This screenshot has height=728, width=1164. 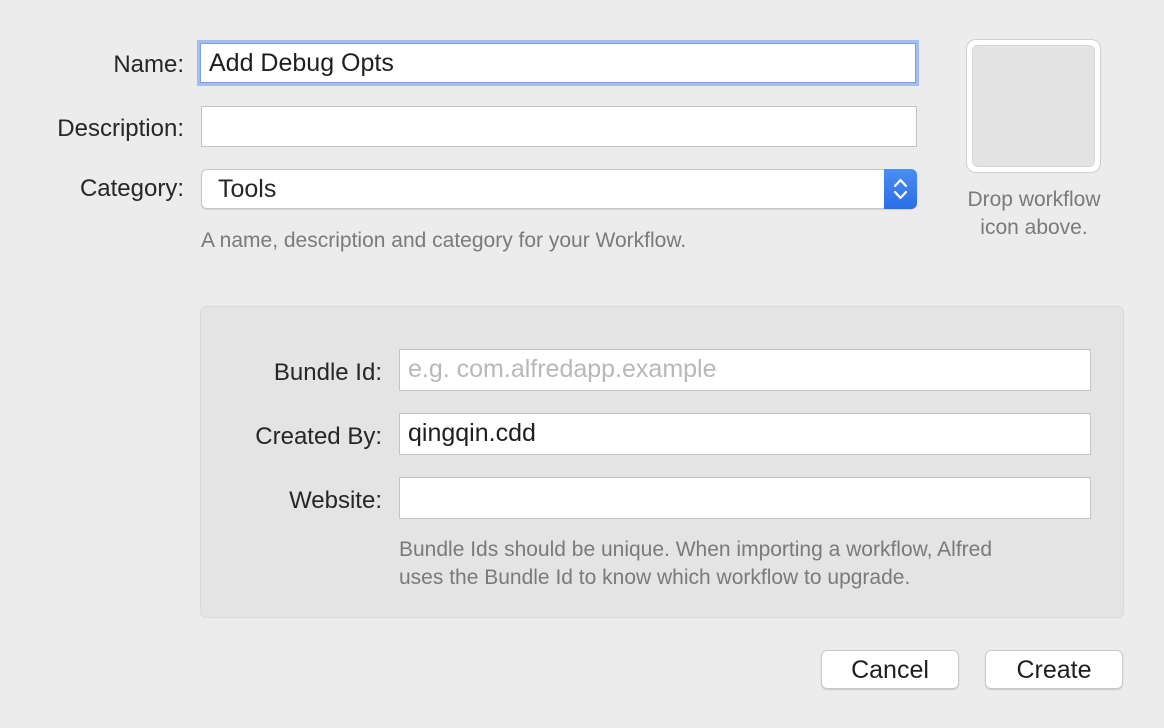 I want to click on icon-placeholder, so click(x=1033, y=106).